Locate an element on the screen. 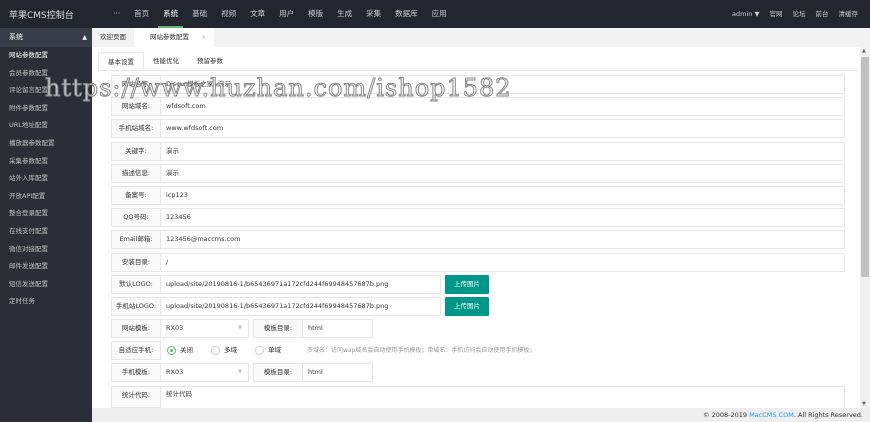  field-label: 默认LOGO: is located at coordinates (136, 284).